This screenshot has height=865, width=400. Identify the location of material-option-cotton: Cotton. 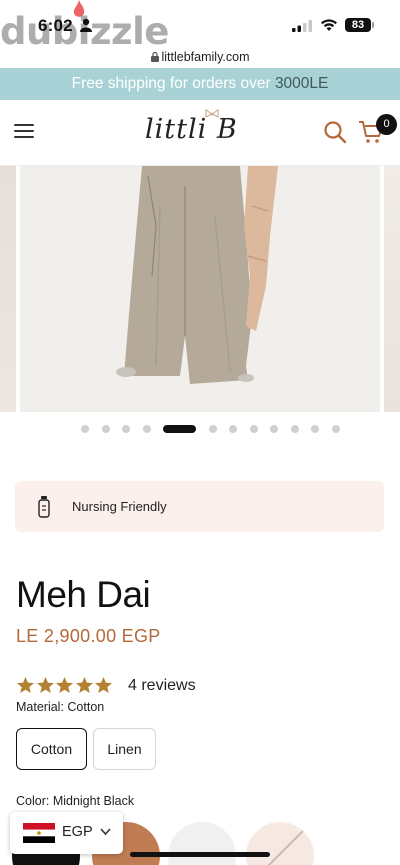
(51, 749).